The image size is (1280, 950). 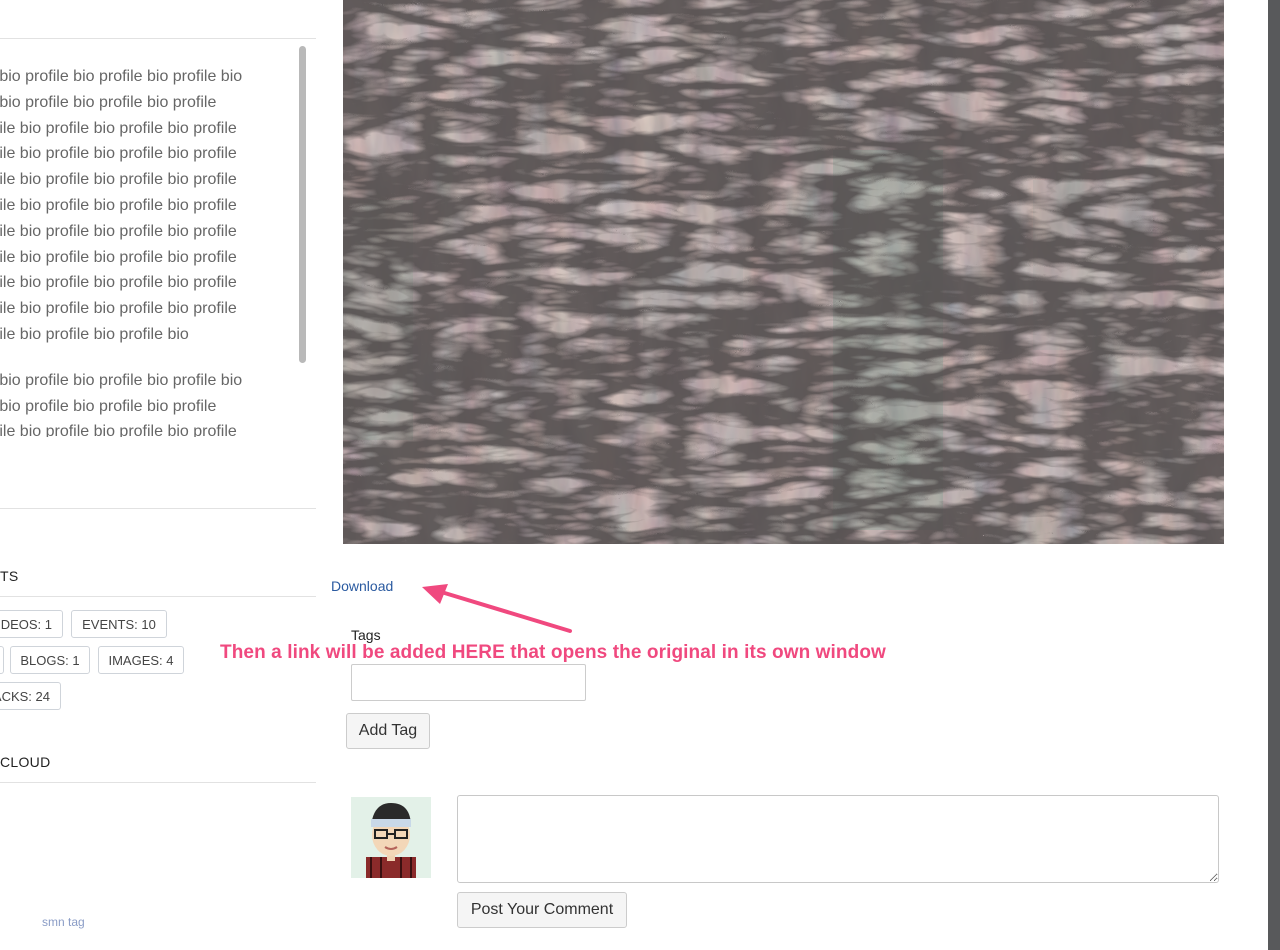 I want to click on avatar-image, so click(x=391, y=837).